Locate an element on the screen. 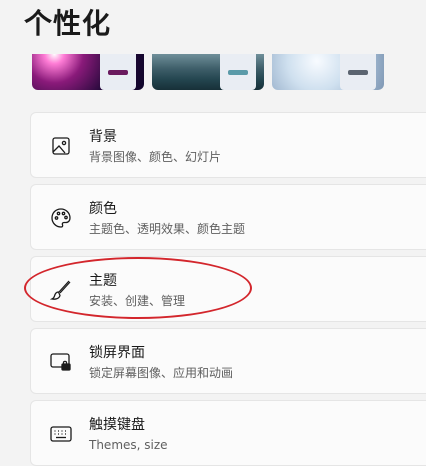  theme-thumbnail-bloom is located at coordinates (328, 72).